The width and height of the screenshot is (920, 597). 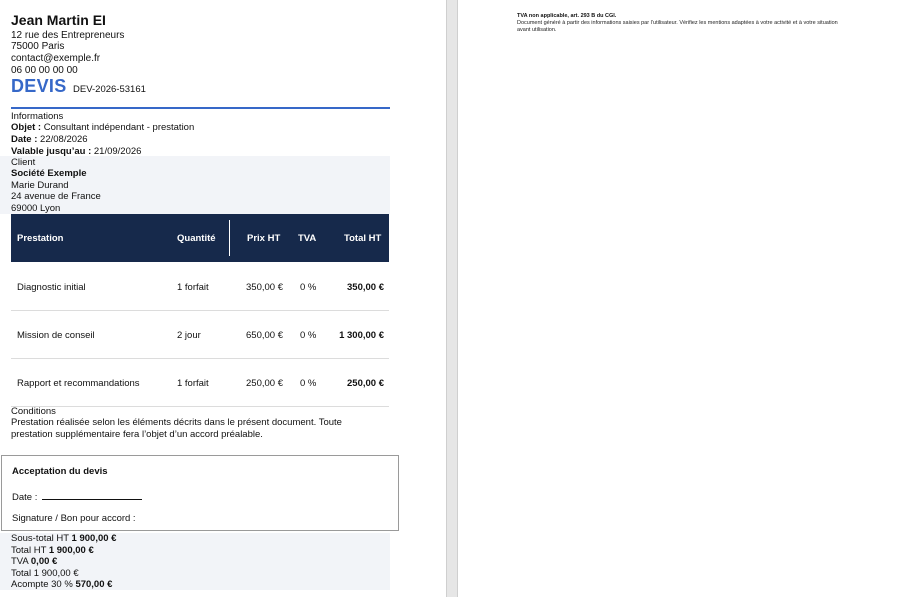 What do you see at coordinates (94, 584) in the screenshot?
I see `acompte-value: 570,00 €` at bounding box center [94, 584].